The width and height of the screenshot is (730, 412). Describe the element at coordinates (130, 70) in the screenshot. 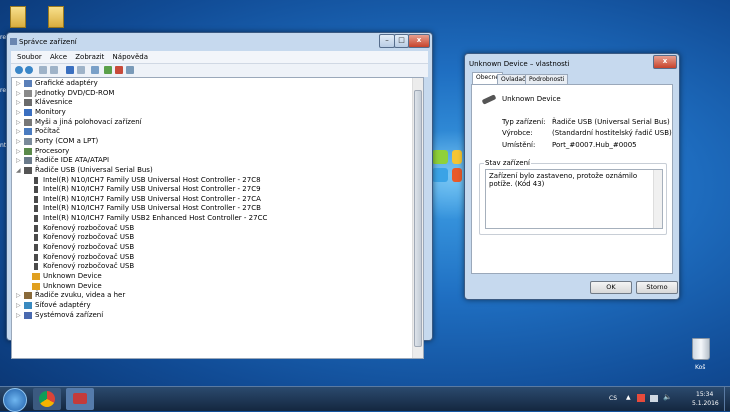

I see `disable-icon` at that location.